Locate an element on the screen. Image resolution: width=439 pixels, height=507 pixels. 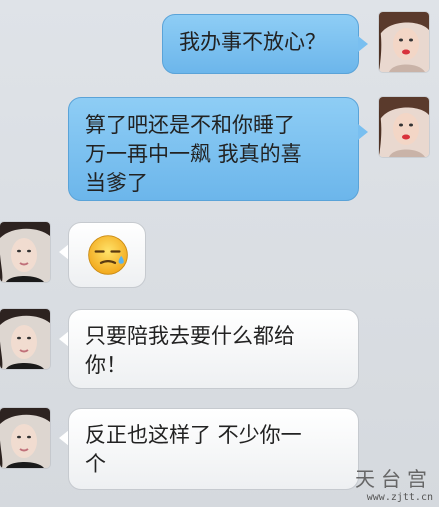
watermark: 天台宫 www.zjtt.cn is located at coordinates (394, 483).